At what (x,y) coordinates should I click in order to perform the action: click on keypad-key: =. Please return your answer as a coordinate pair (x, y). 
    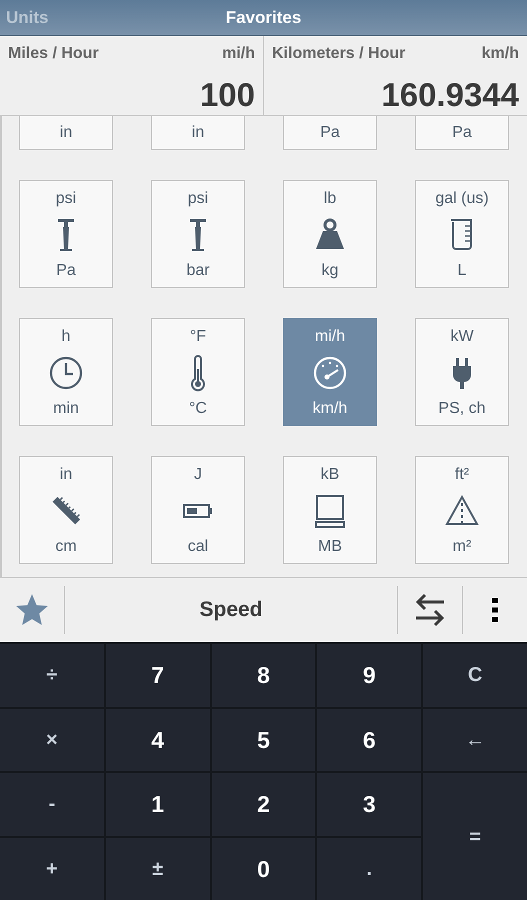
    Looking at the image, I should click on (475, 836).